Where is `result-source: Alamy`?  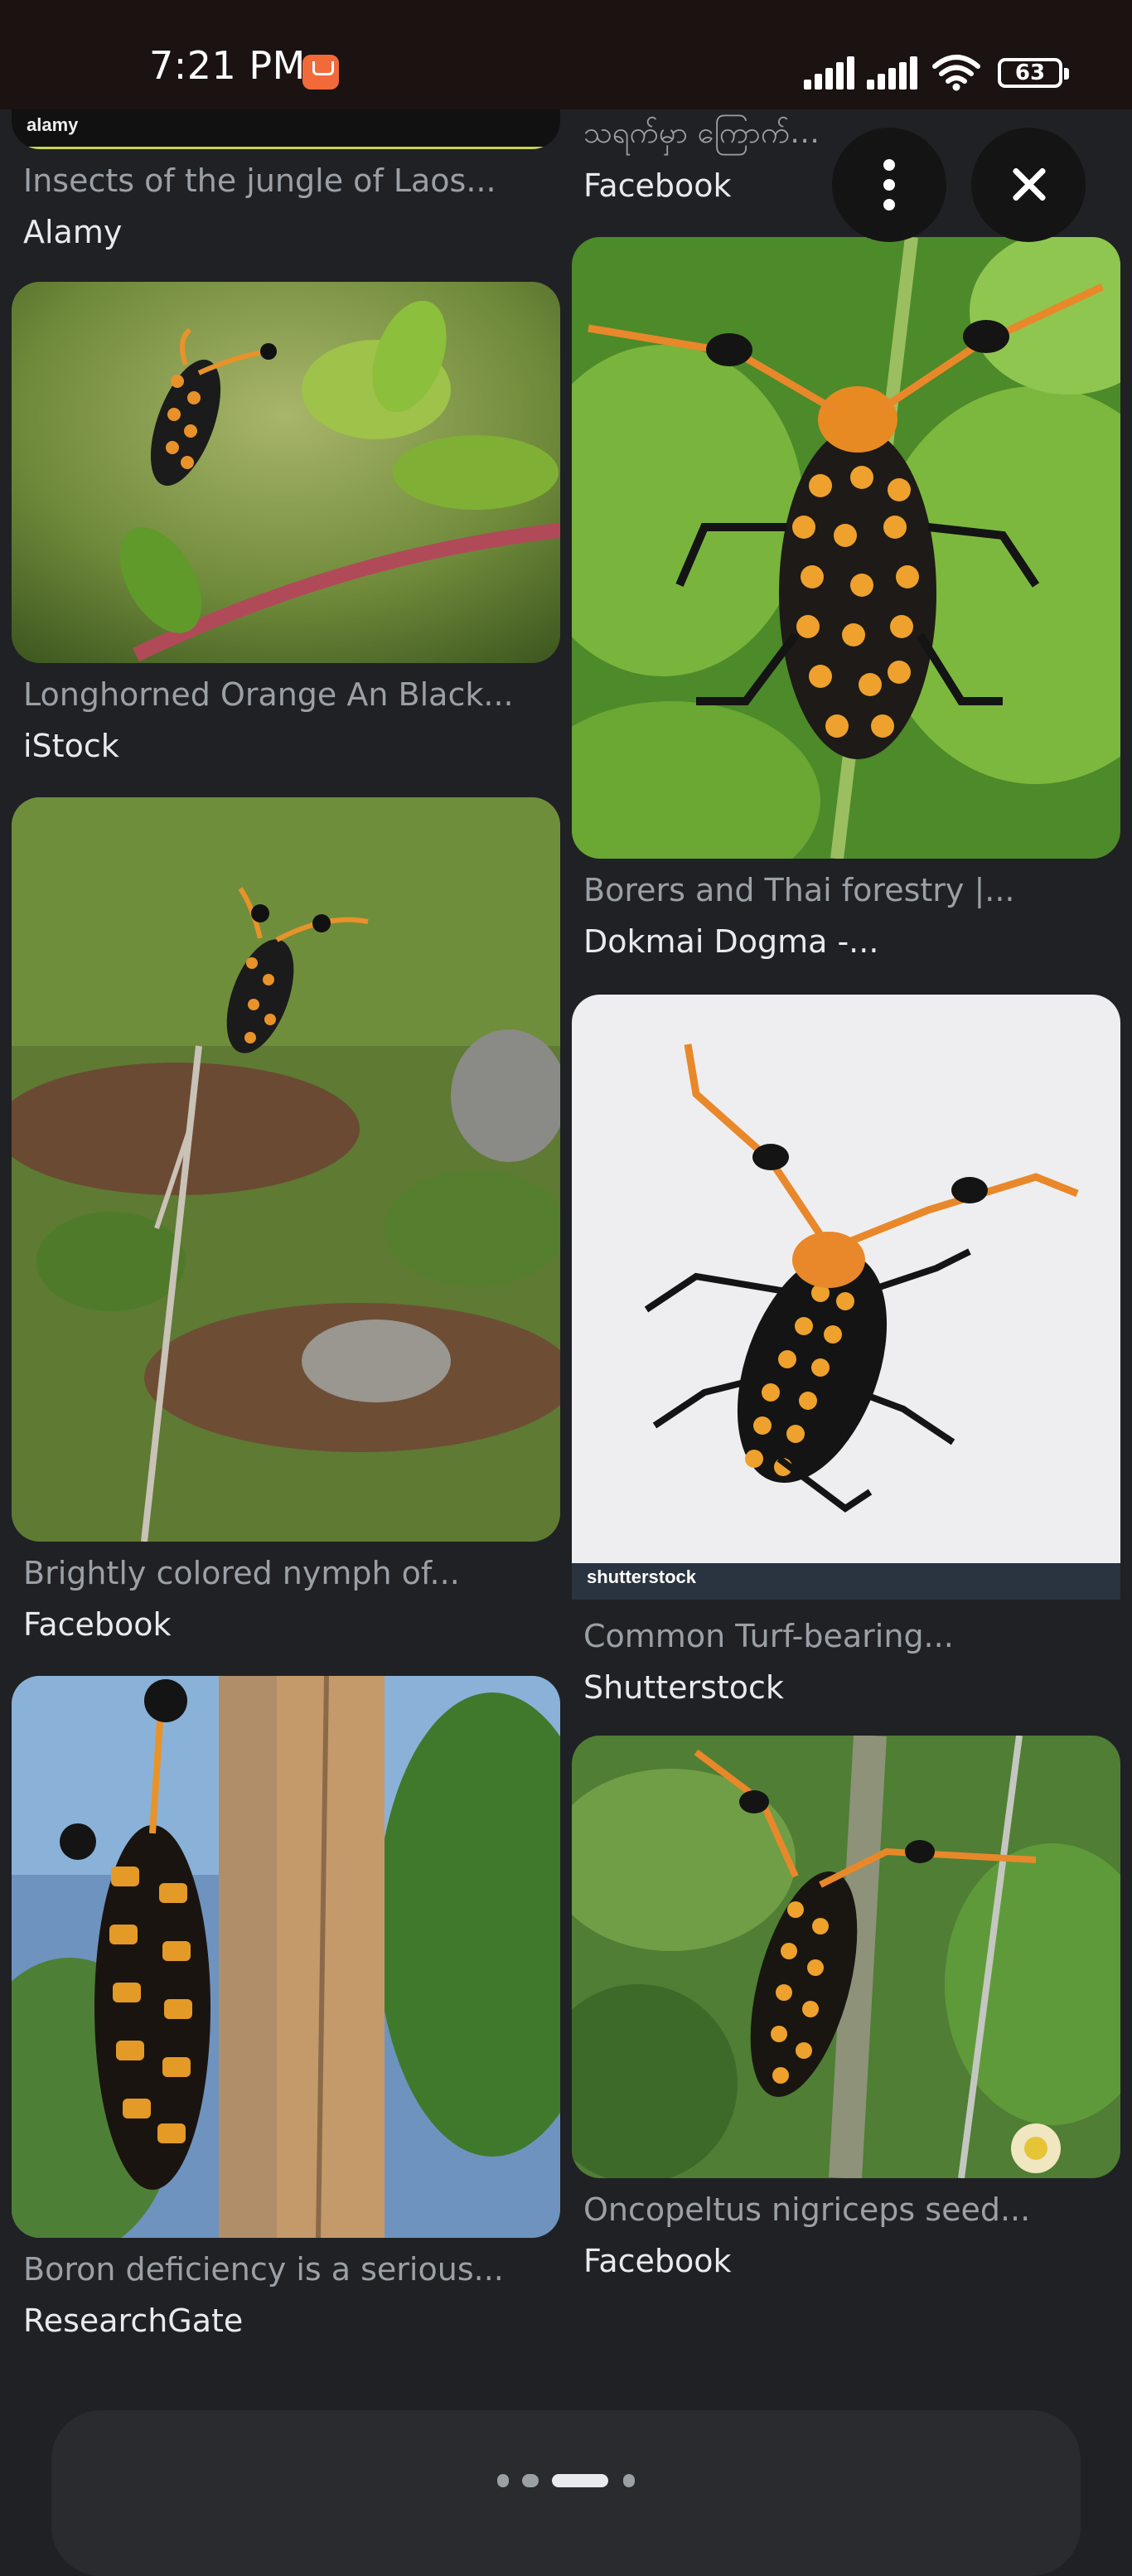 result-source: Alamy is located at coordinates (72, 232).